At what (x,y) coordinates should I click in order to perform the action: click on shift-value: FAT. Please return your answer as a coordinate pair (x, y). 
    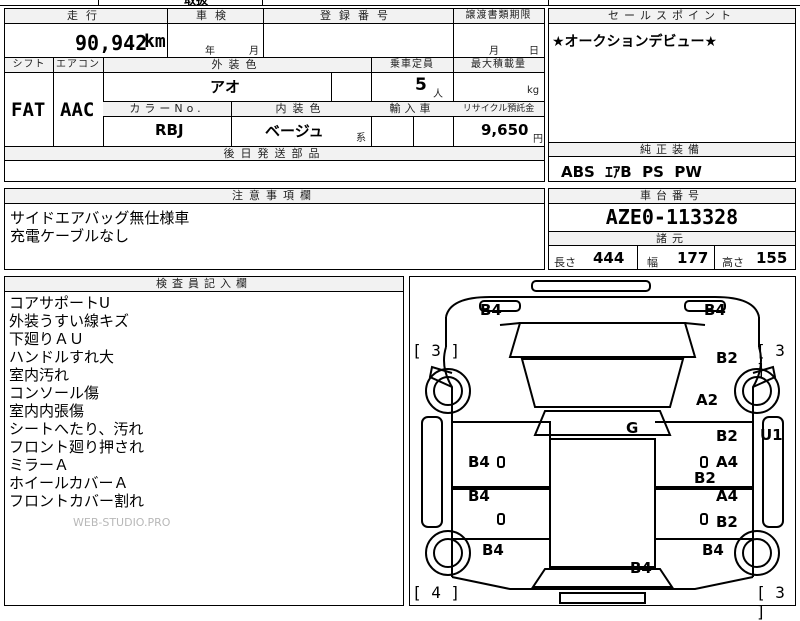
    Looking at the image, I should click on (28, 110).